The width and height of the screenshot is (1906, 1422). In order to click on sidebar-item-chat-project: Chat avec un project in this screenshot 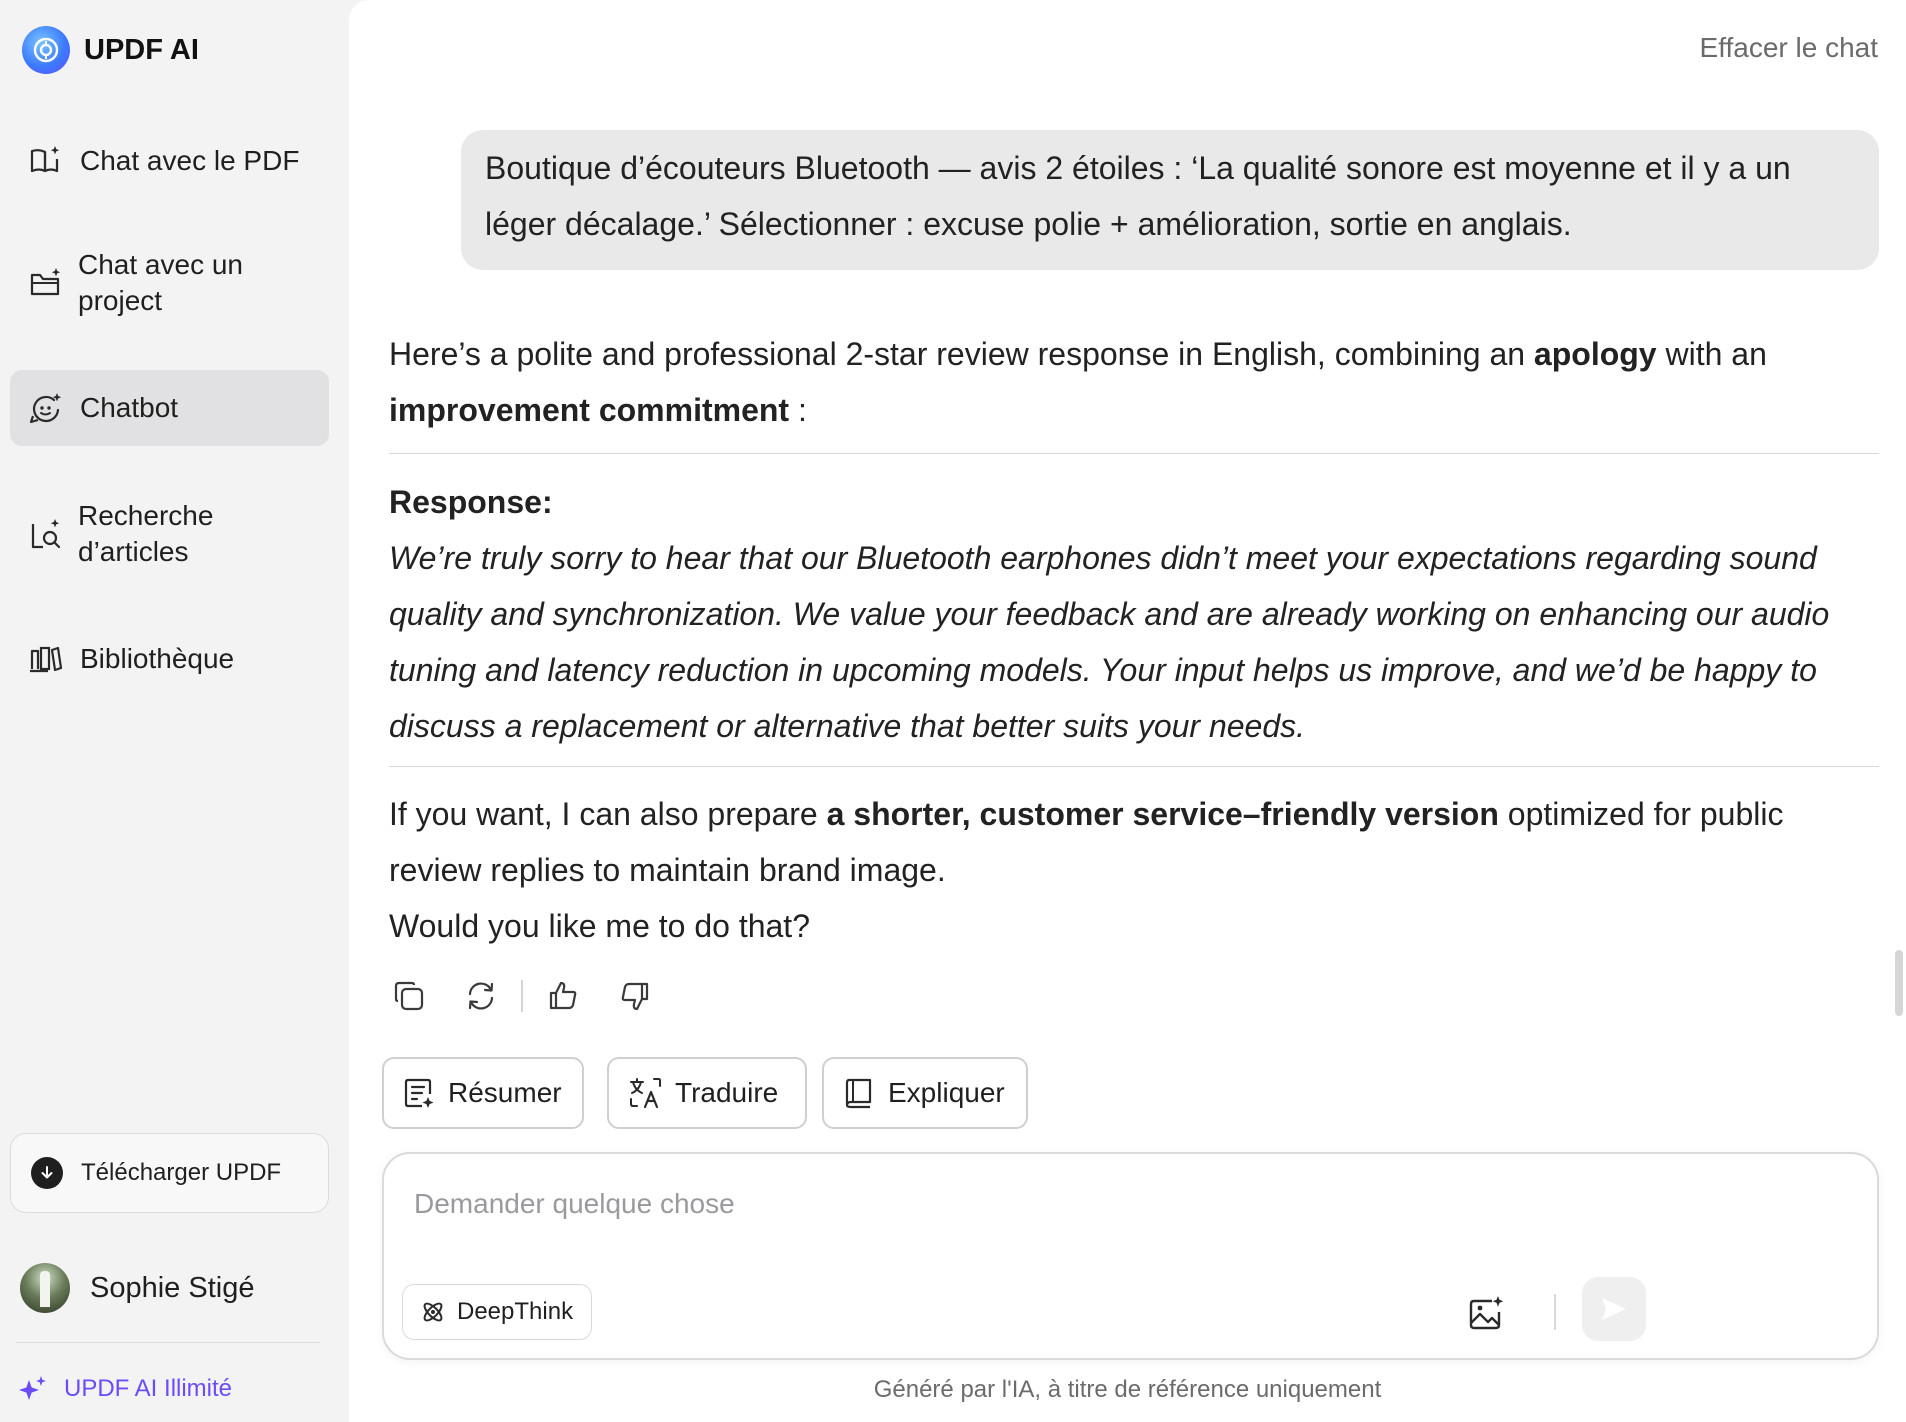, I will do `click(169, 283)`.